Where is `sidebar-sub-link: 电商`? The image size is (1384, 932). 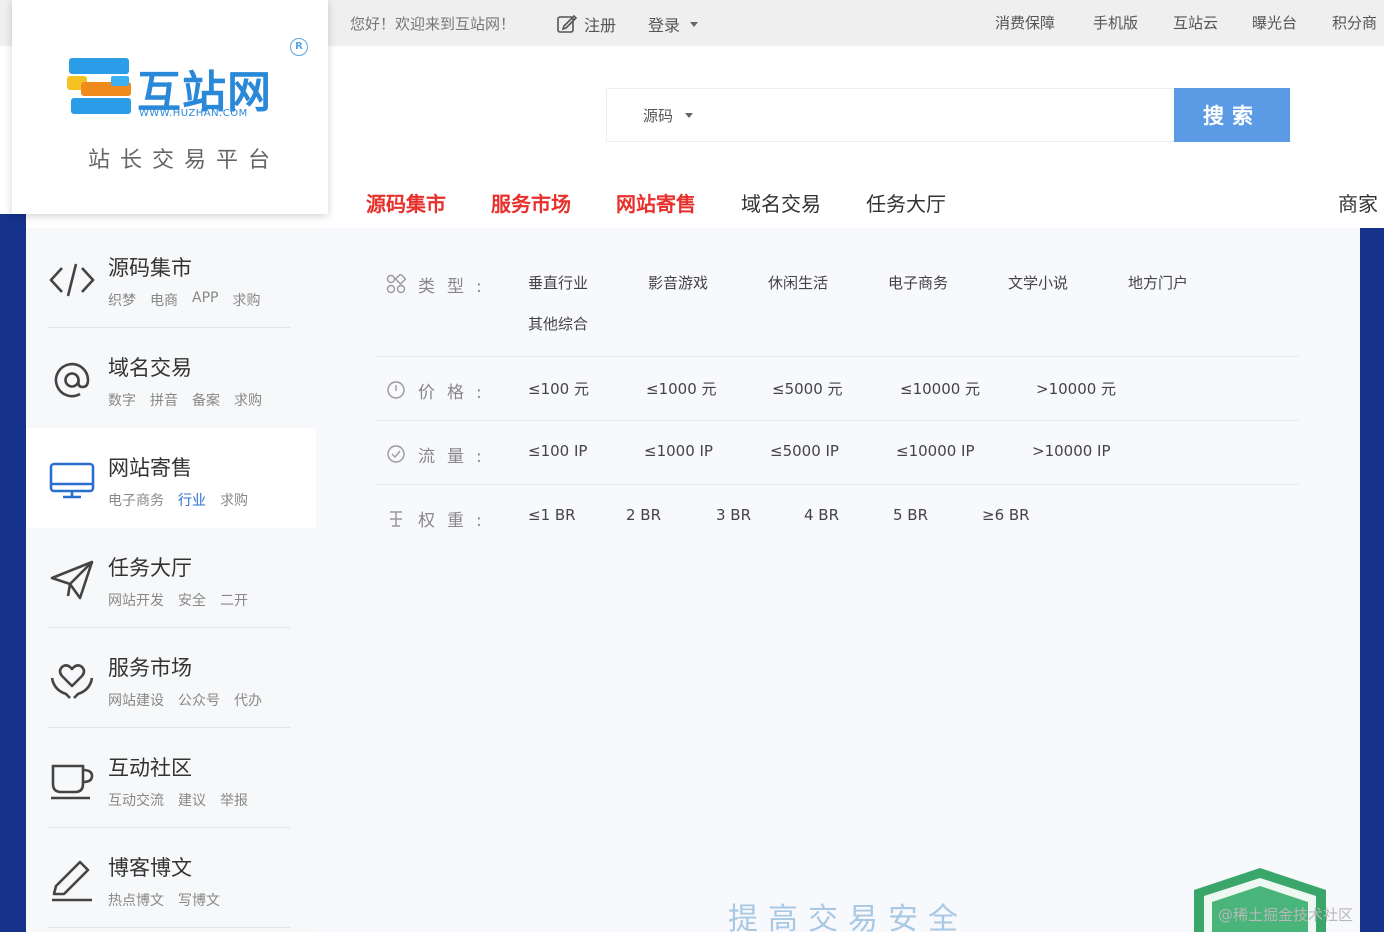 sidebar-sub-link: 电商 is located at coordinates (164, 300).